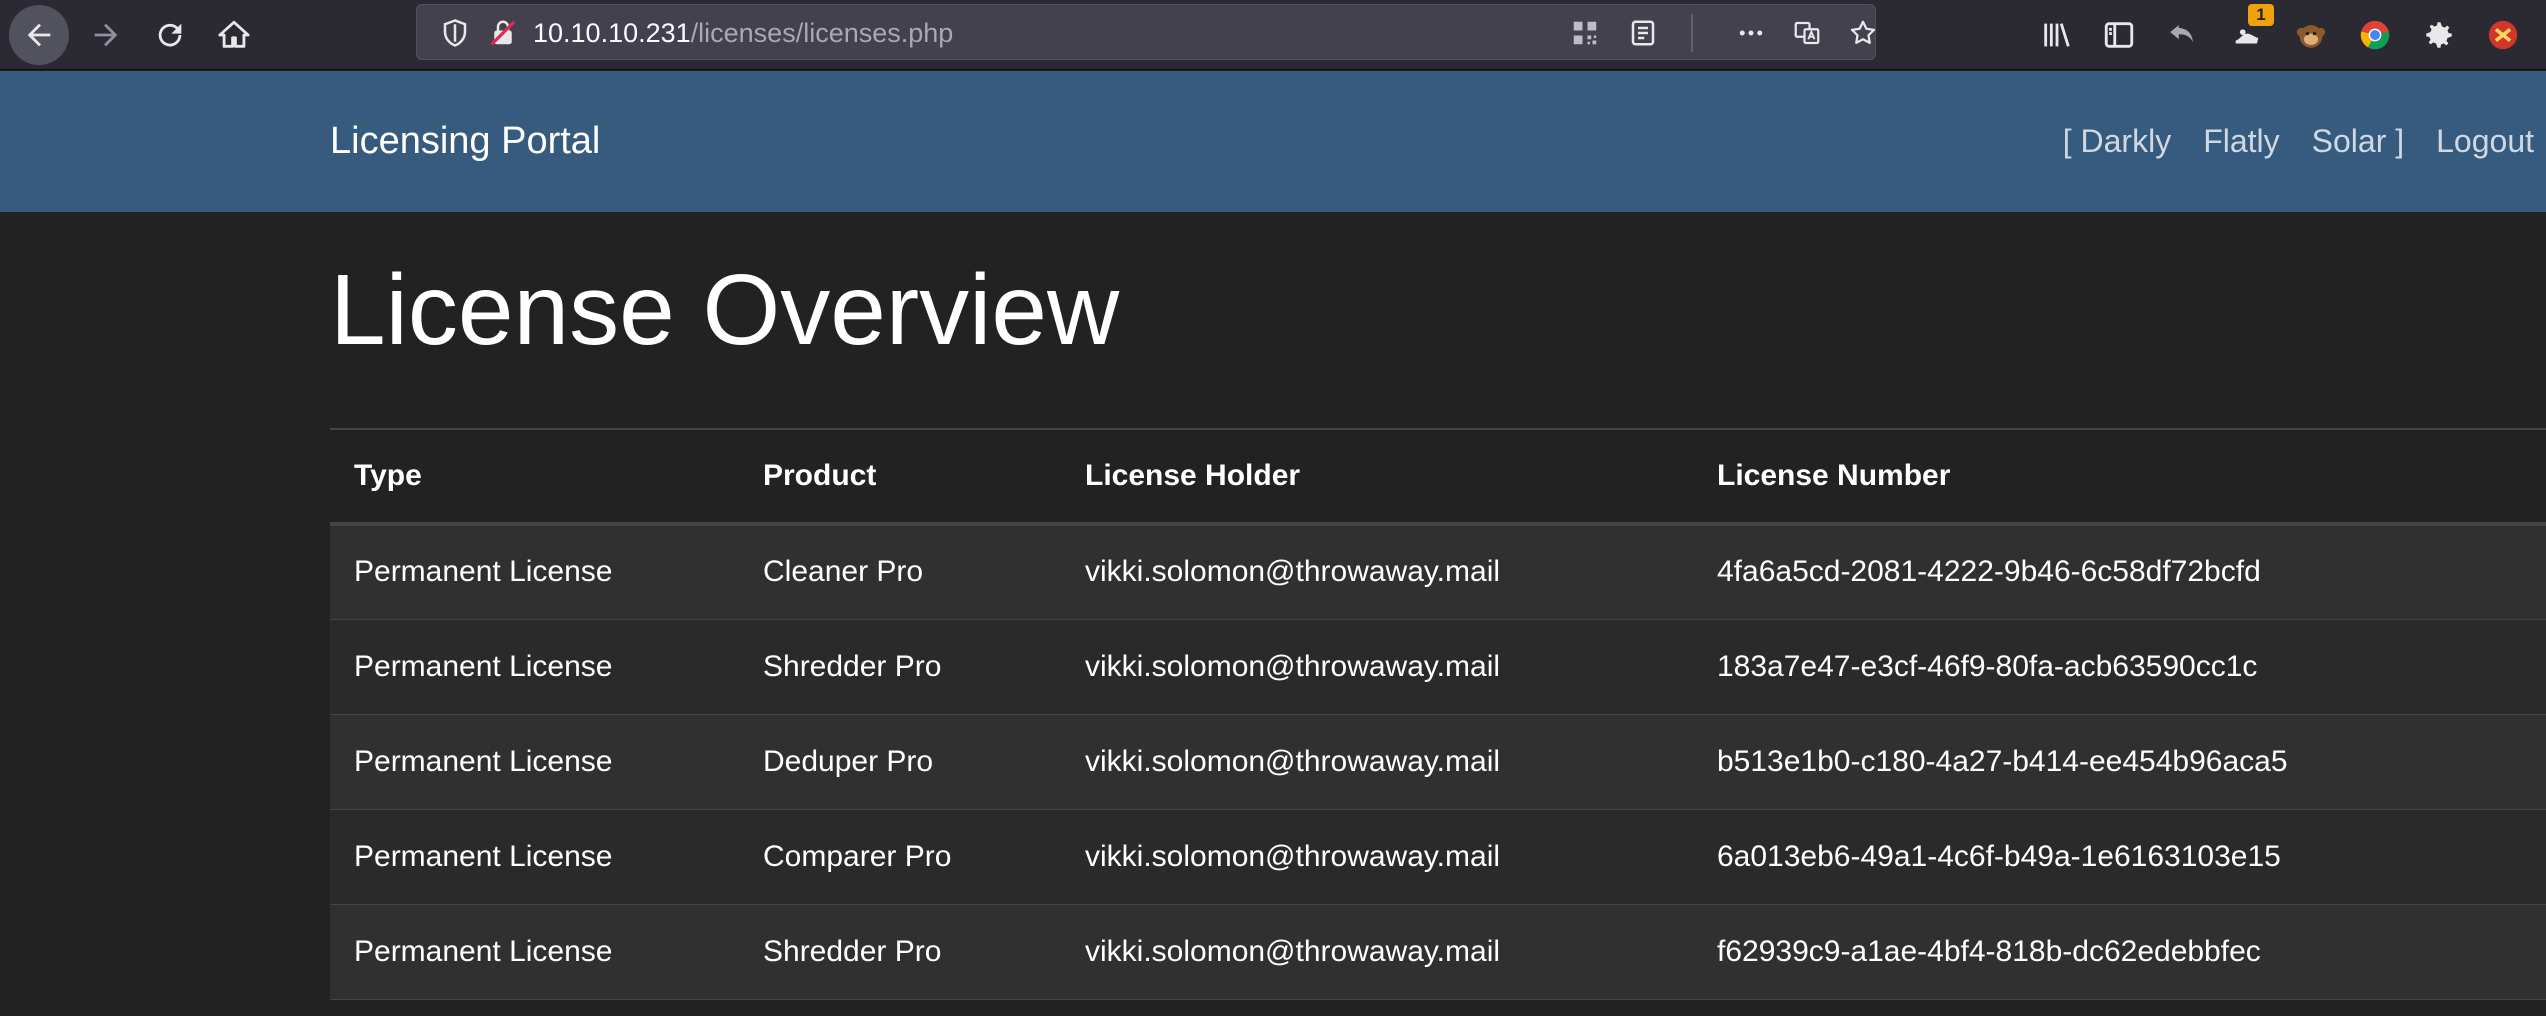 The height and width of the screenshot is (1016, 2546). I want to click on cell-product: Comparer Pro, so click(857, 856).